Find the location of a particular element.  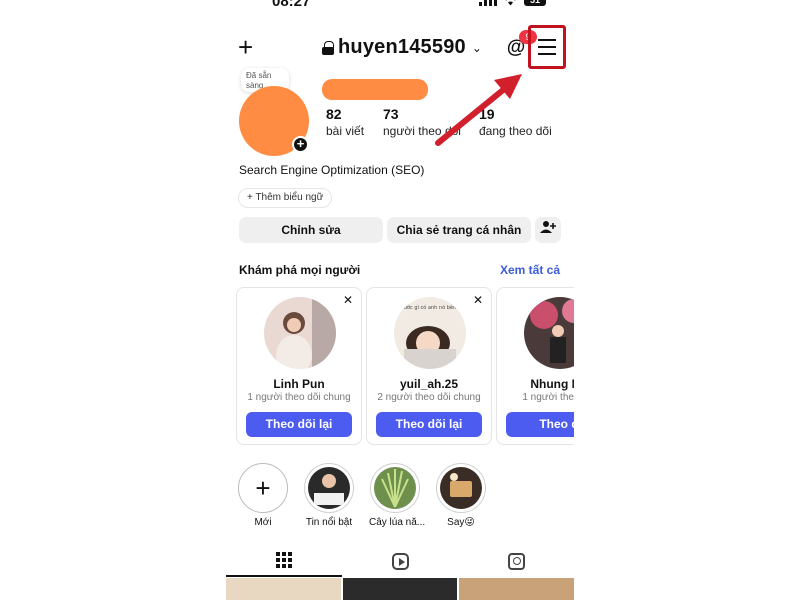

mutual-followers: 2 người theo dõi chung is located at coordinates (429, 397).